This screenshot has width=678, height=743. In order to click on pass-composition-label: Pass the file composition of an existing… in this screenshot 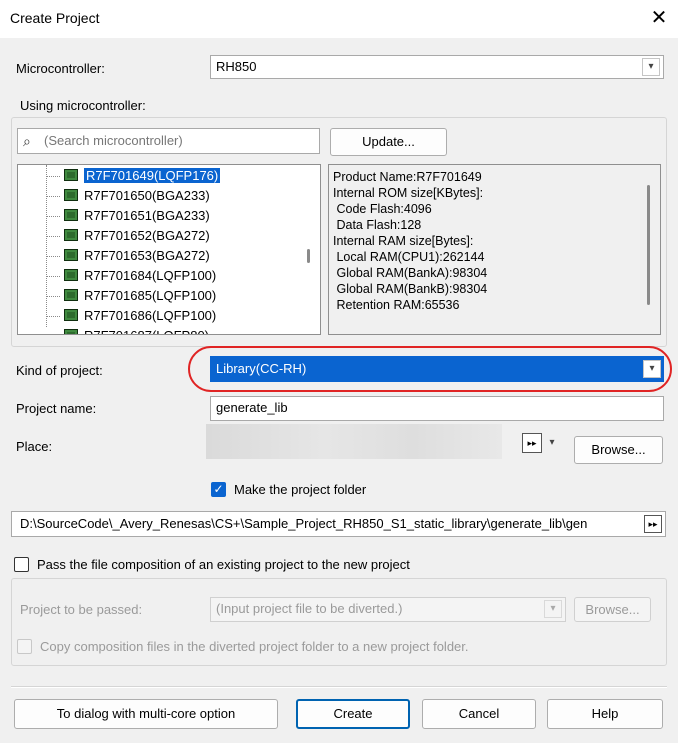, I will do `click(223, 564)`.